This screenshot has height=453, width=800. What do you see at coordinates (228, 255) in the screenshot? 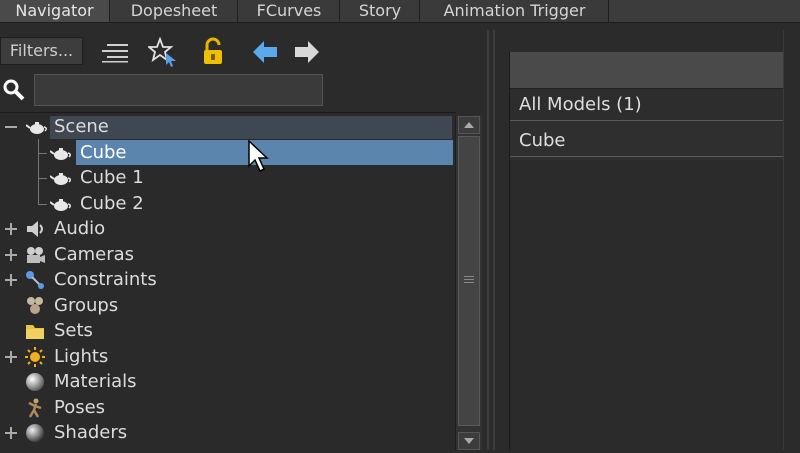
I see `tree-row-cameras: Cameras` at bounding box center [228, 255].